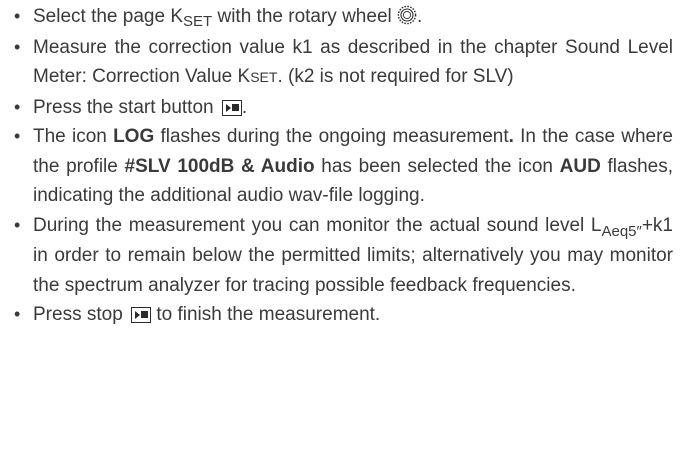 The image size is (691, 450). Describe the element at coordinates (102, 16) in the screenshot. I see `step-text: Select the page` at that location.